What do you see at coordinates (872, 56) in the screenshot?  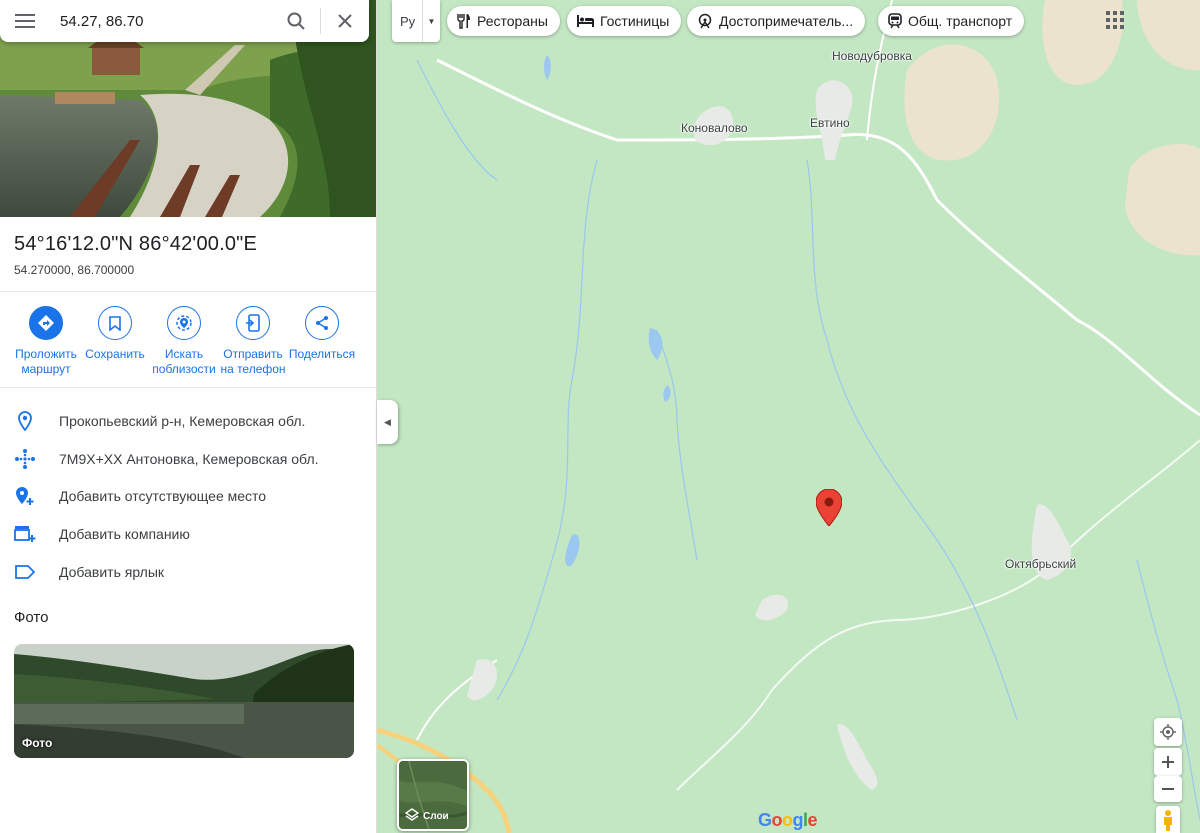 I see `place-label: Новодубровка` at bounding box center [872, 56].